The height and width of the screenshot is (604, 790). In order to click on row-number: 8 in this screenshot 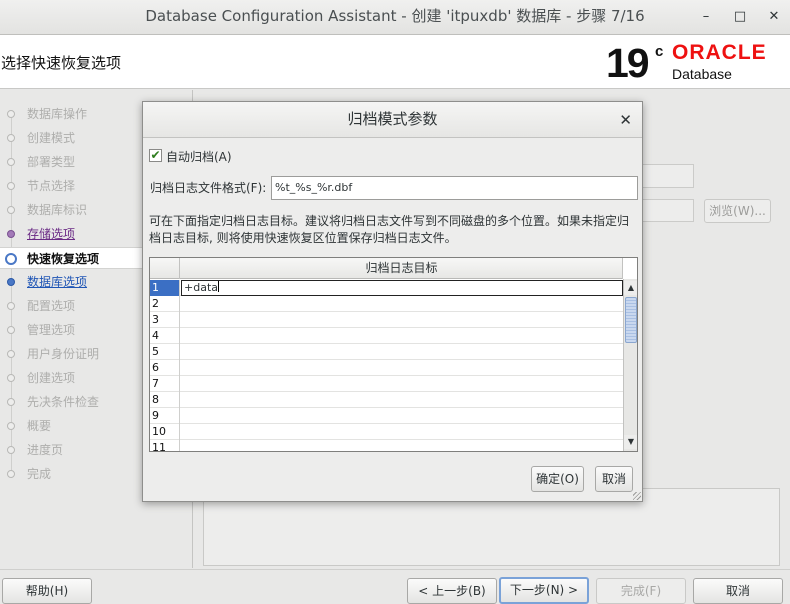, I will do `click(165, 400)`.